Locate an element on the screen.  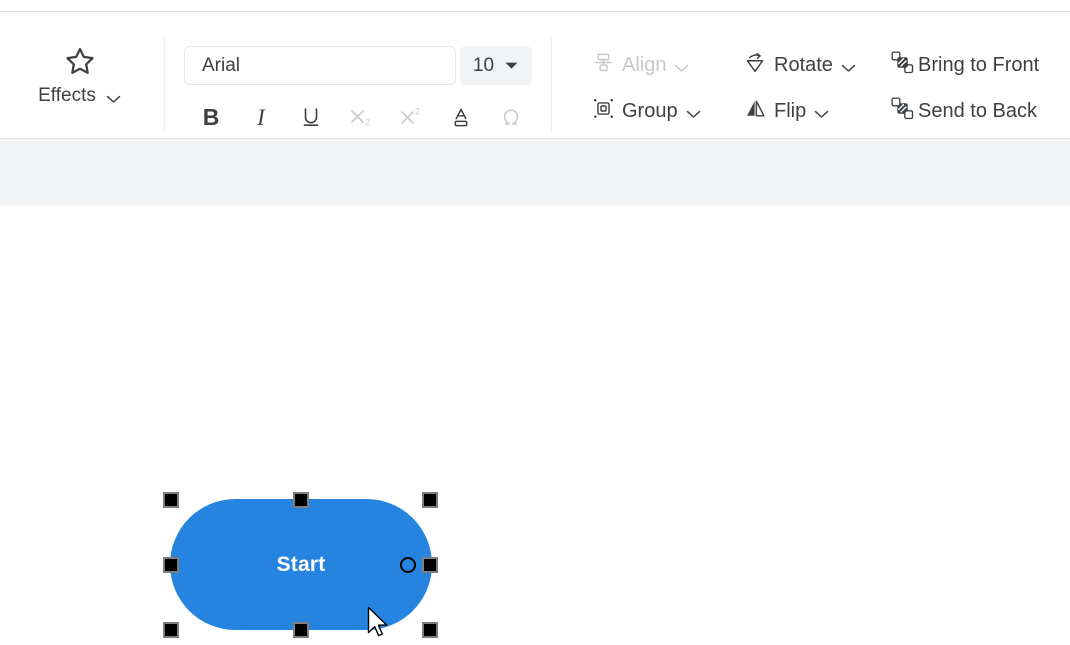
flip-button: Flip is located at coordinates (787, 111).